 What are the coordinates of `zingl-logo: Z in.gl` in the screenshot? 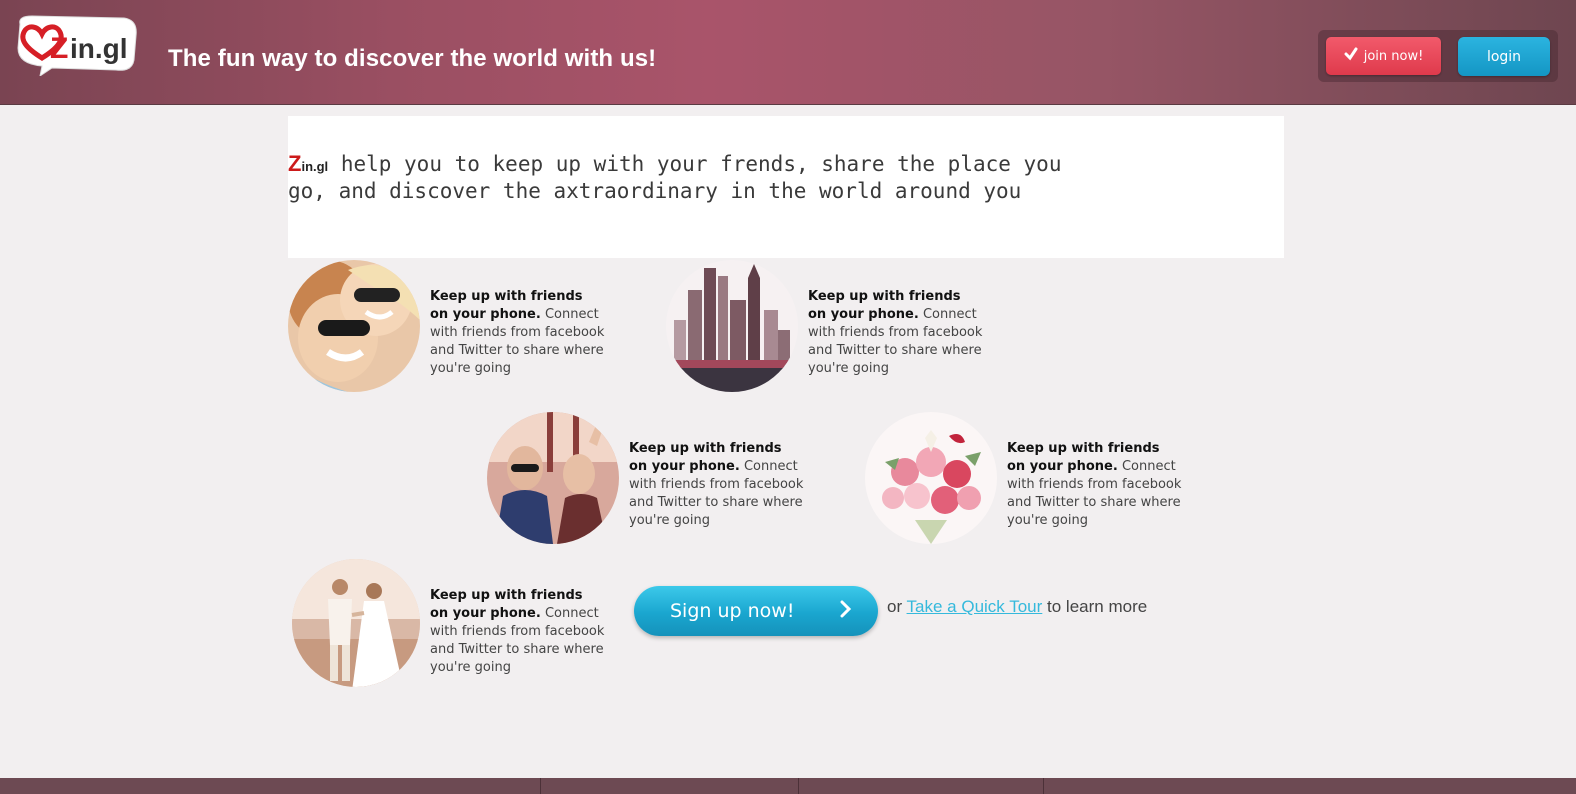 It's located at (77, 46).